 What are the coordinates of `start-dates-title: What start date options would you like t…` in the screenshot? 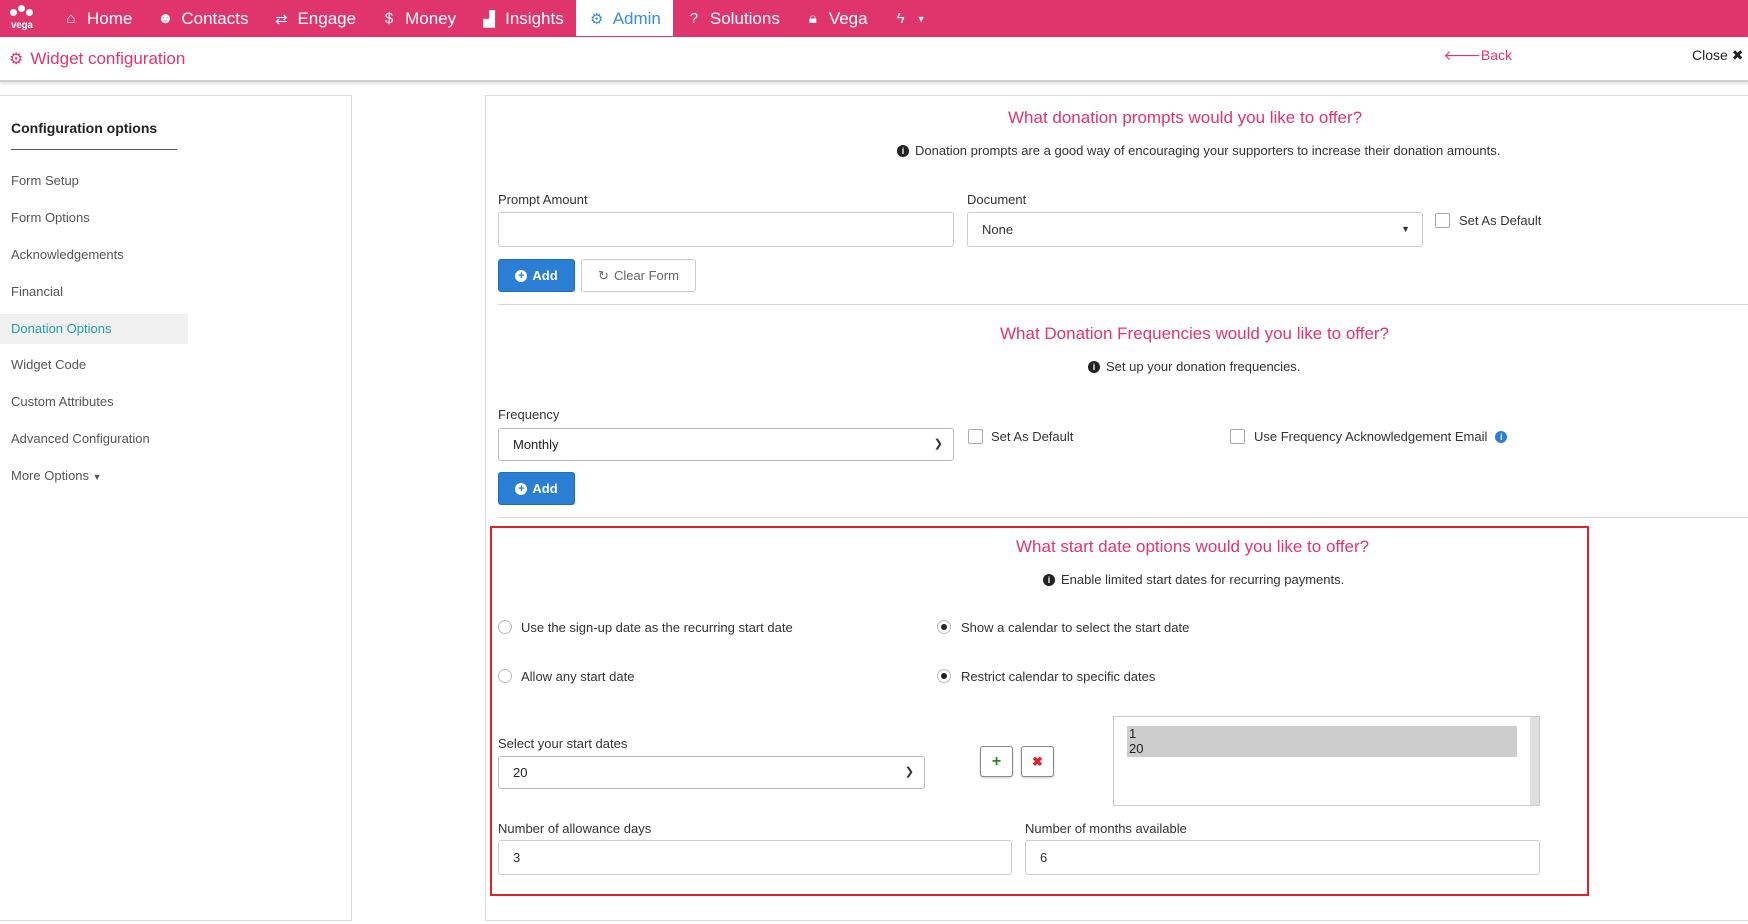 It's located at (1193, 546).